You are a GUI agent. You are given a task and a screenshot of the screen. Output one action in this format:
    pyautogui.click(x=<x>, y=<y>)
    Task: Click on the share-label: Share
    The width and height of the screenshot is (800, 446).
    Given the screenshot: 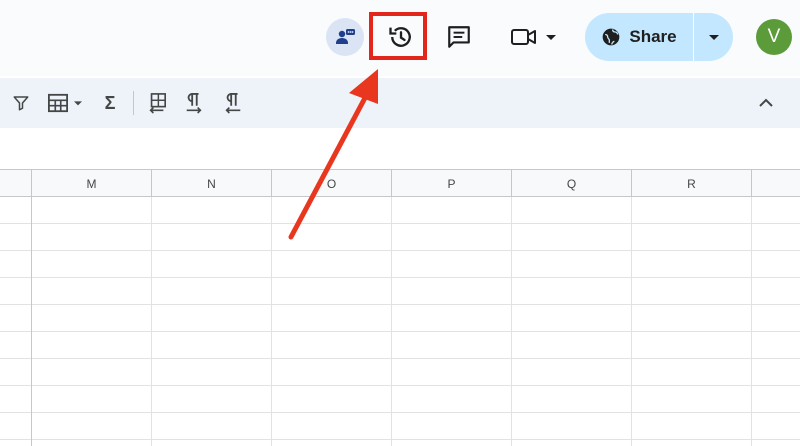 What is the action you would take?
    pyautogui.click(x=653, y=36)
    